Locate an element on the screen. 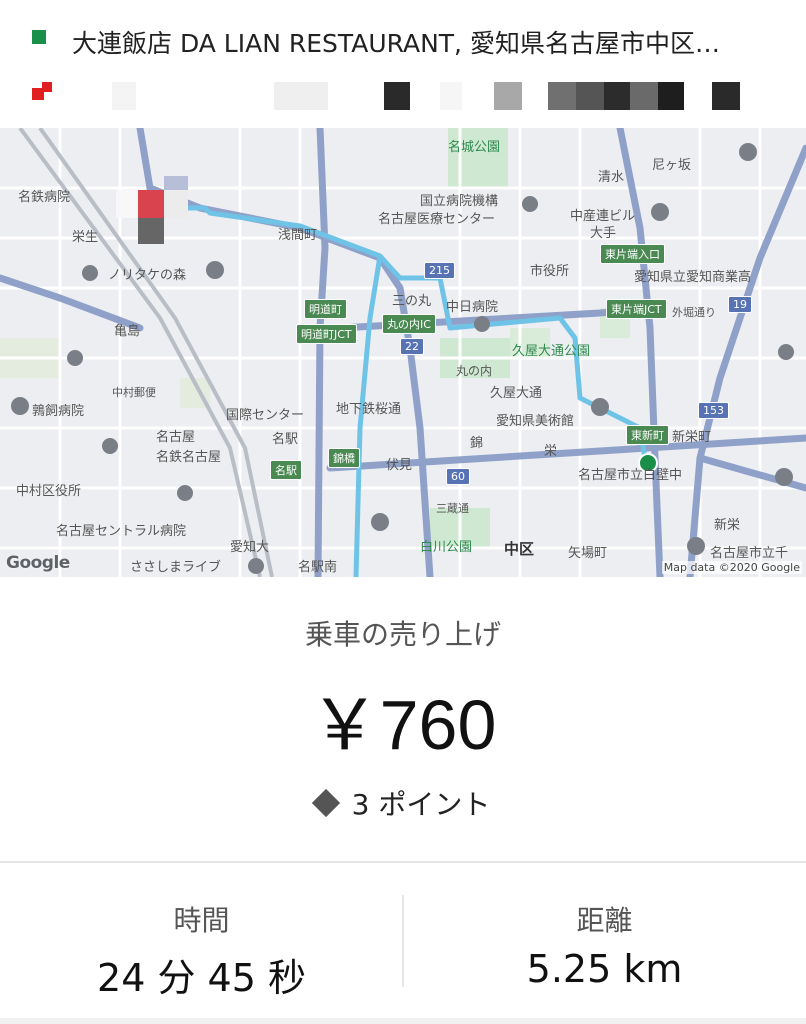  duration-label: 時間 is located at coordinates (201, 920).